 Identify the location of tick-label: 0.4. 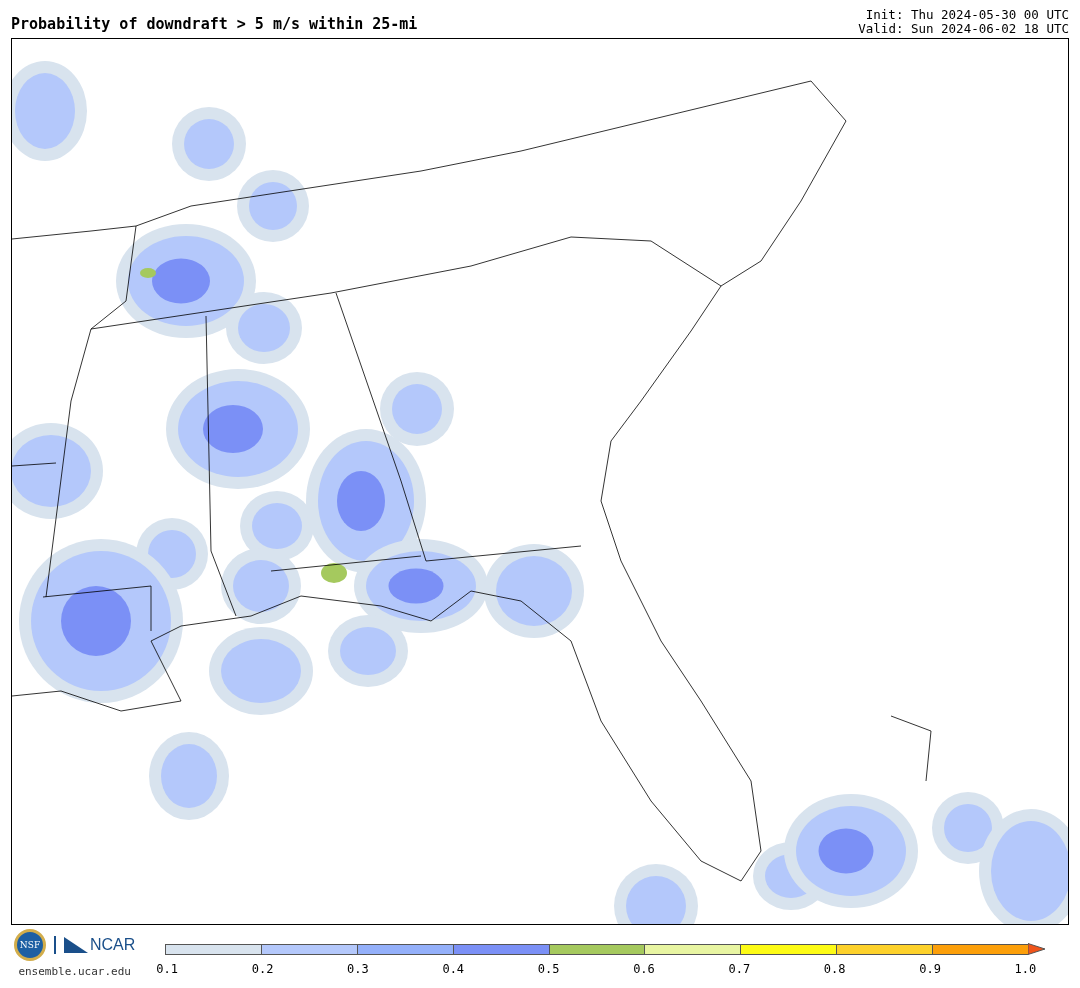
(453, 969).